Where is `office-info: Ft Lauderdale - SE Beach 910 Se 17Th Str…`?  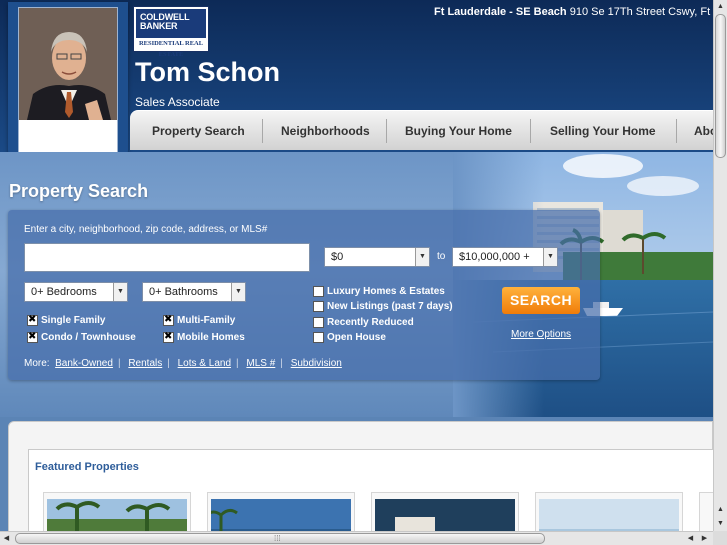 office-info: Ft Lauderdale - SE Beach 910 Se 17Th Str… is located at coordinates (576, 12).